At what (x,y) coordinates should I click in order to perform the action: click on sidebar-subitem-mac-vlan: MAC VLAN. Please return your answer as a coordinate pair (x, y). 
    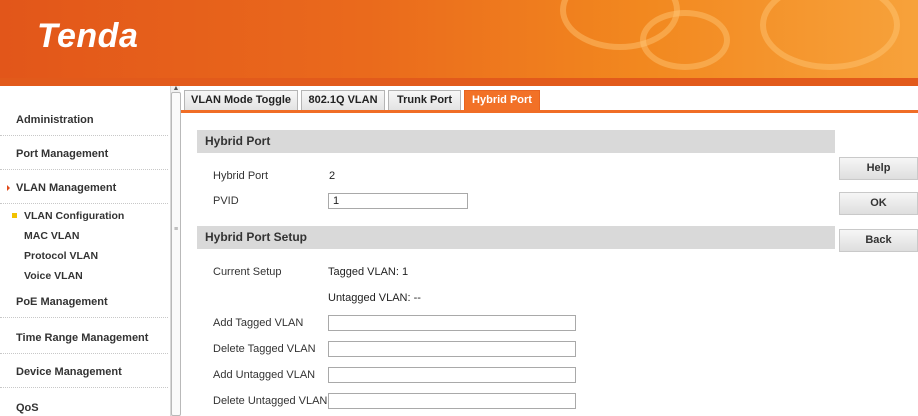
    Looking at the image, I should click on (51, 236).